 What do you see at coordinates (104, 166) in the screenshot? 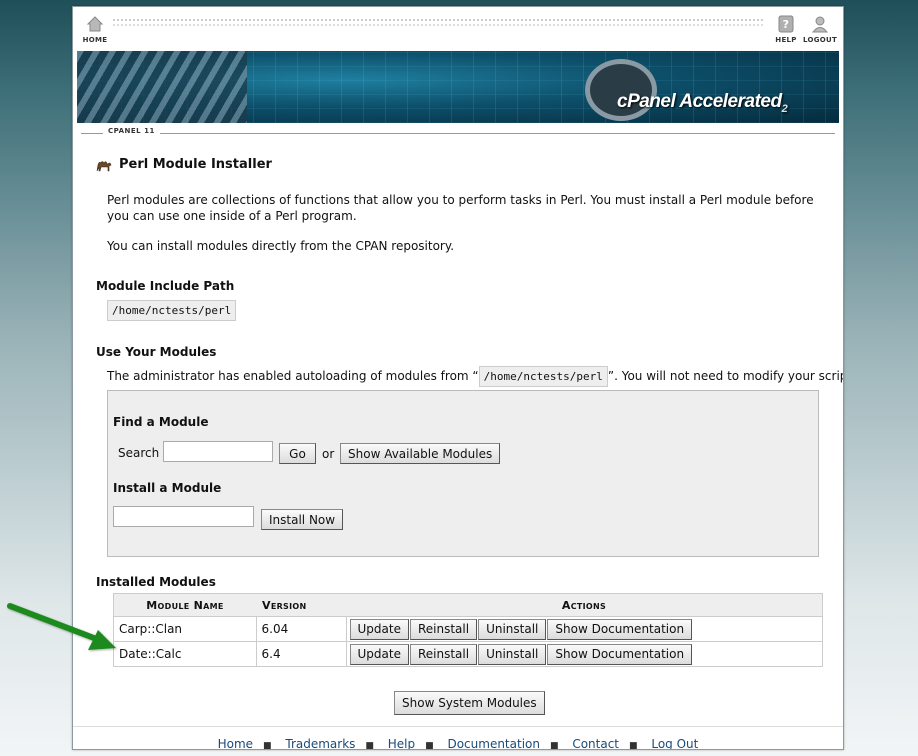
I see `camel-icon` at bounding box center [104, 166].